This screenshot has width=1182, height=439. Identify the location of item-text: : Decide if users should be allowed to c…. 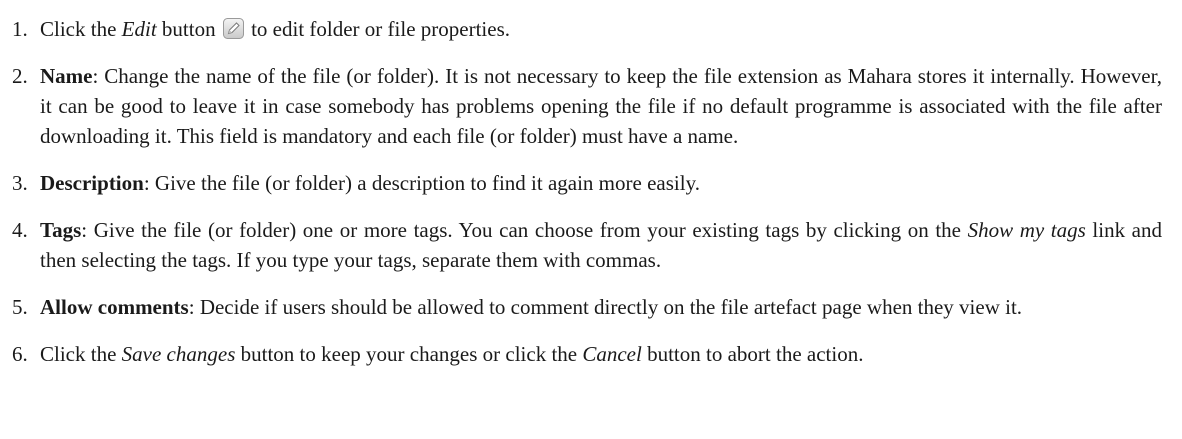
(605, 307).